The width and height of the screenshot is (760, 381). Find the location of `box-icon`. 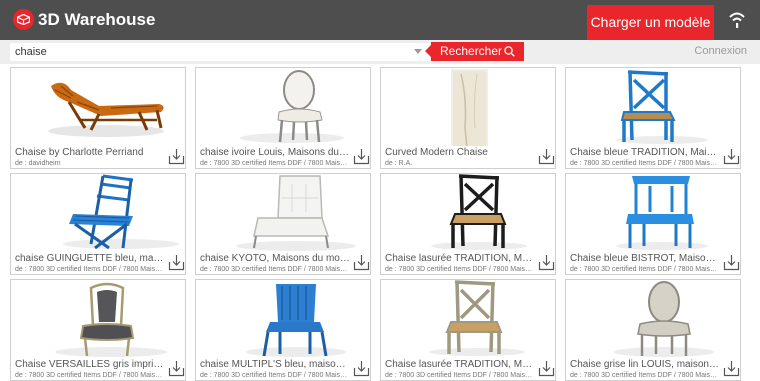

box-icon is located at coordinates (23, 19).